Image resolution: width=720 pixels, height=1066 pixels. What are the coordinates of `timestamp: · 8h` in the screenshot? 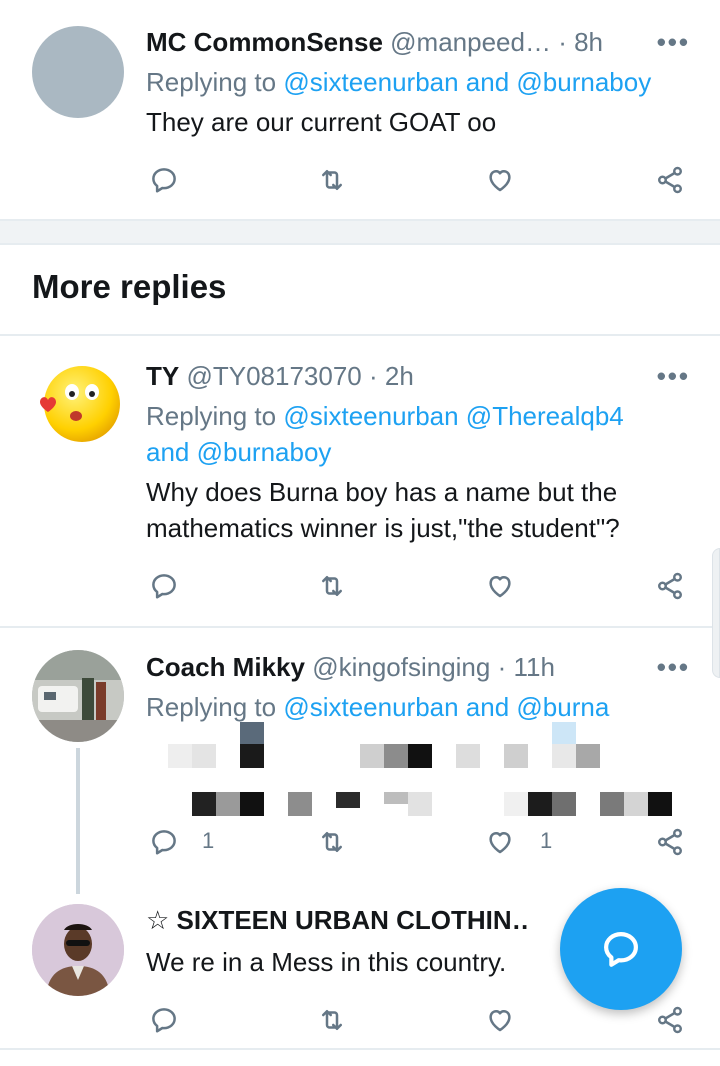 It's located at (580, 42).